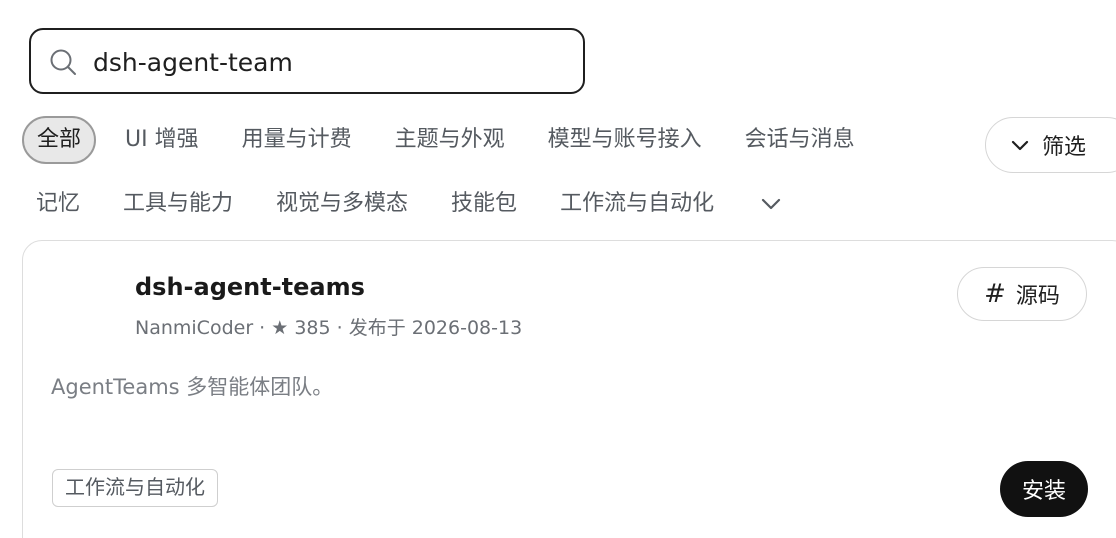 Image resolution: width=1116 pixels, height=538 pixels. What do you see at coordinates (1064, 147) in the screenshot?
I see `filter-label: 筛选` at bounding box center [1064, 147].